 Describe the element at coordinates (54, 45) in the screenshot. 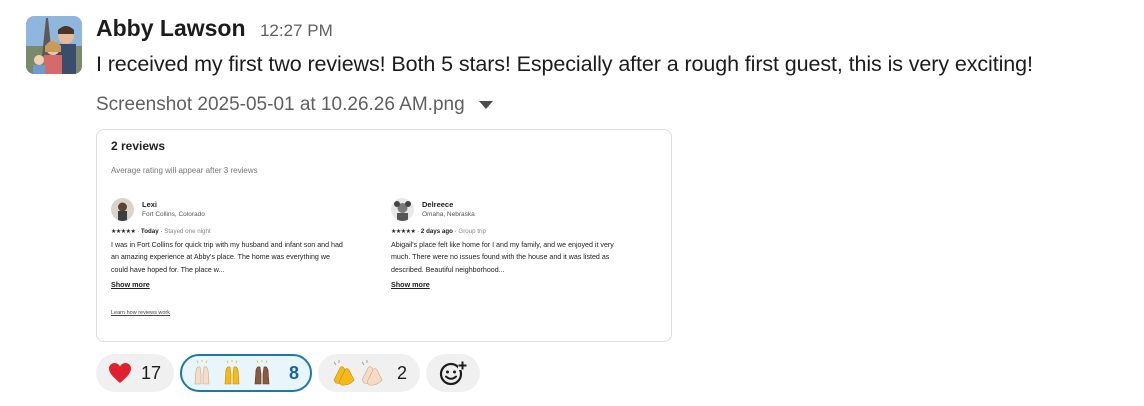

I see `user-avatar` at that location.